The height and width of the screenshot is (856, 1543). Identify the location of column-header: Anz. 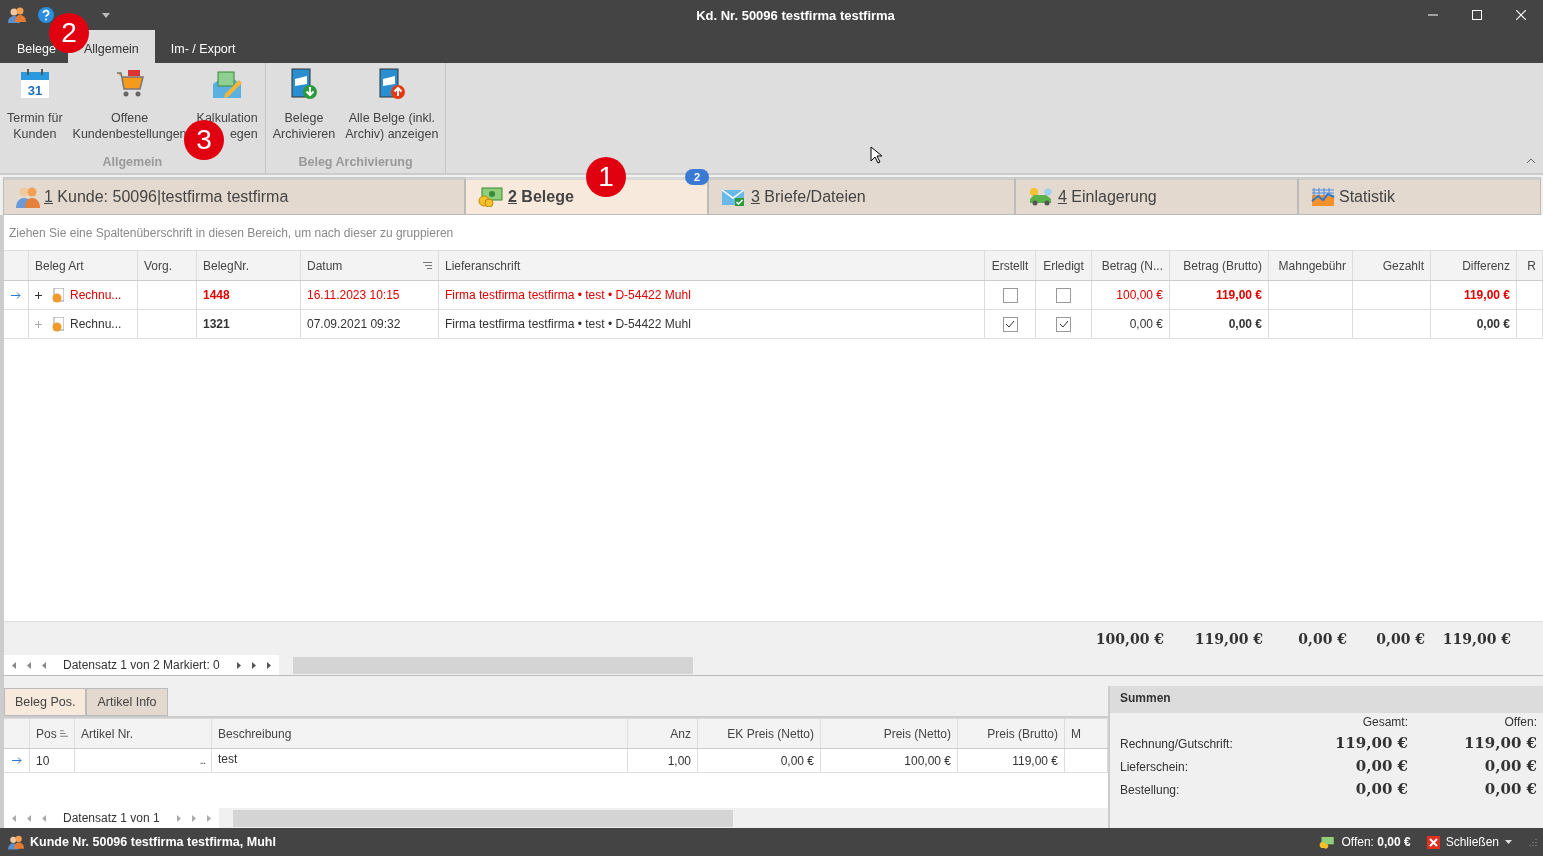
(663, 733).